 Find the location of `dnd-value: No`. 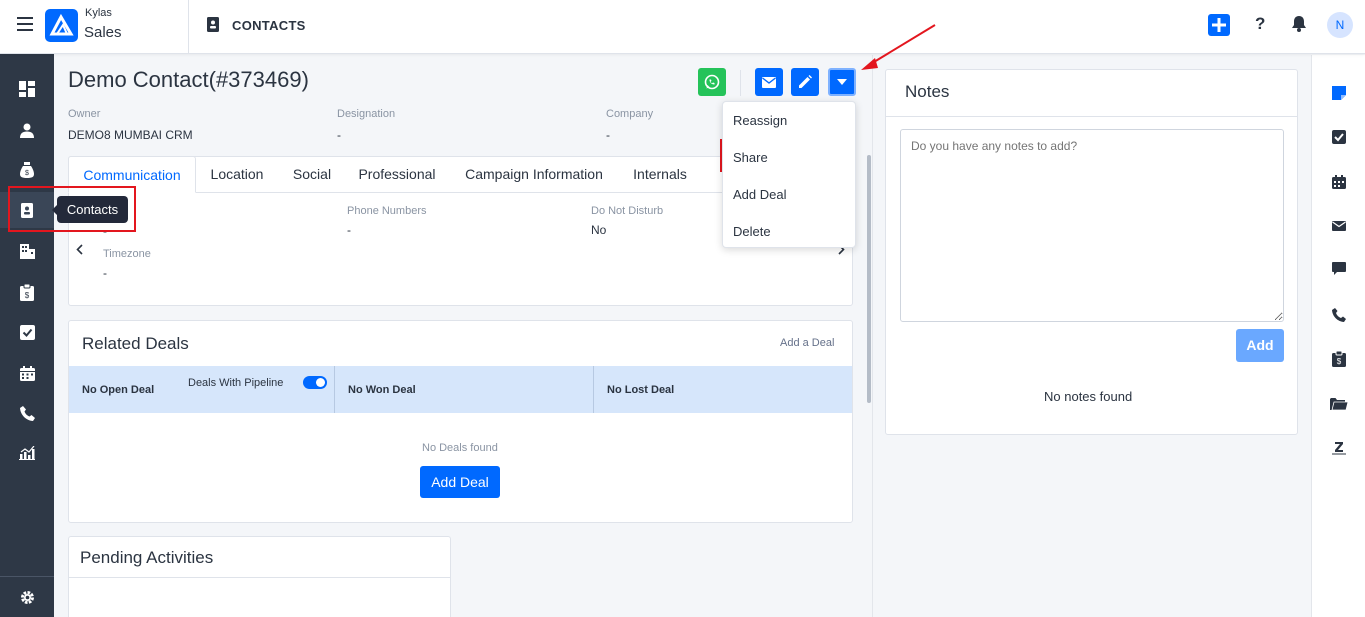

dnd-value: No is located at coordinates (599, 230).